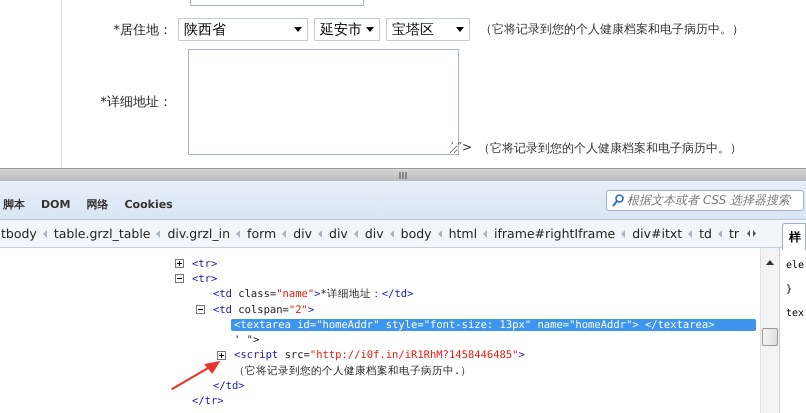  I want to click on field-label: *居住地：, so click(142, 30).